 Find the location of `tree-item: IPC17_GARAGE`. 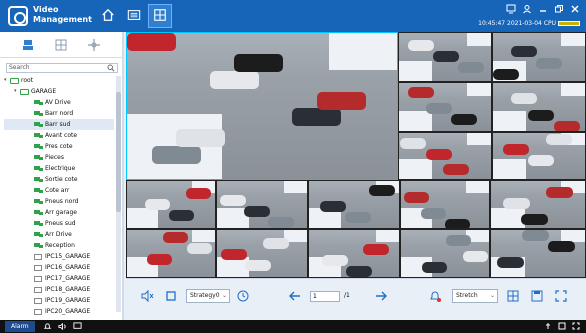

tree-item: IPC17_GARAGE is located at coordinates (59, 278).